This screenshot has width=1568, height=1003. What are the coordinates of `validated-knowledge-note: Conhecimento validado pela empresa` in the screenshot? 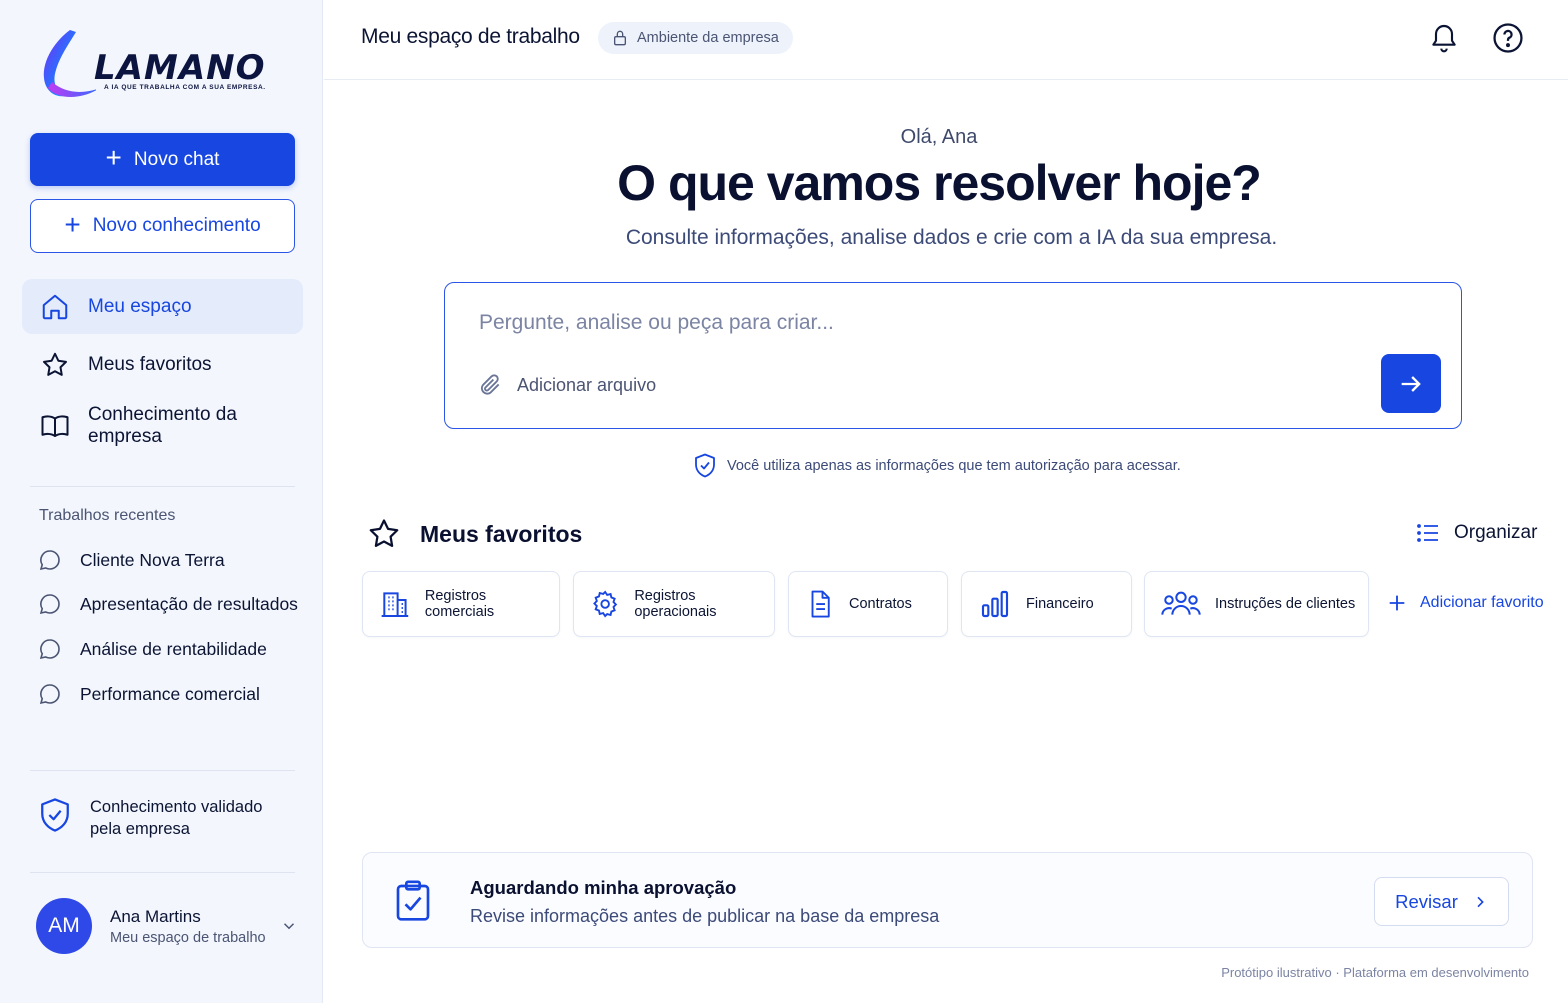 It's located at (159, 818).